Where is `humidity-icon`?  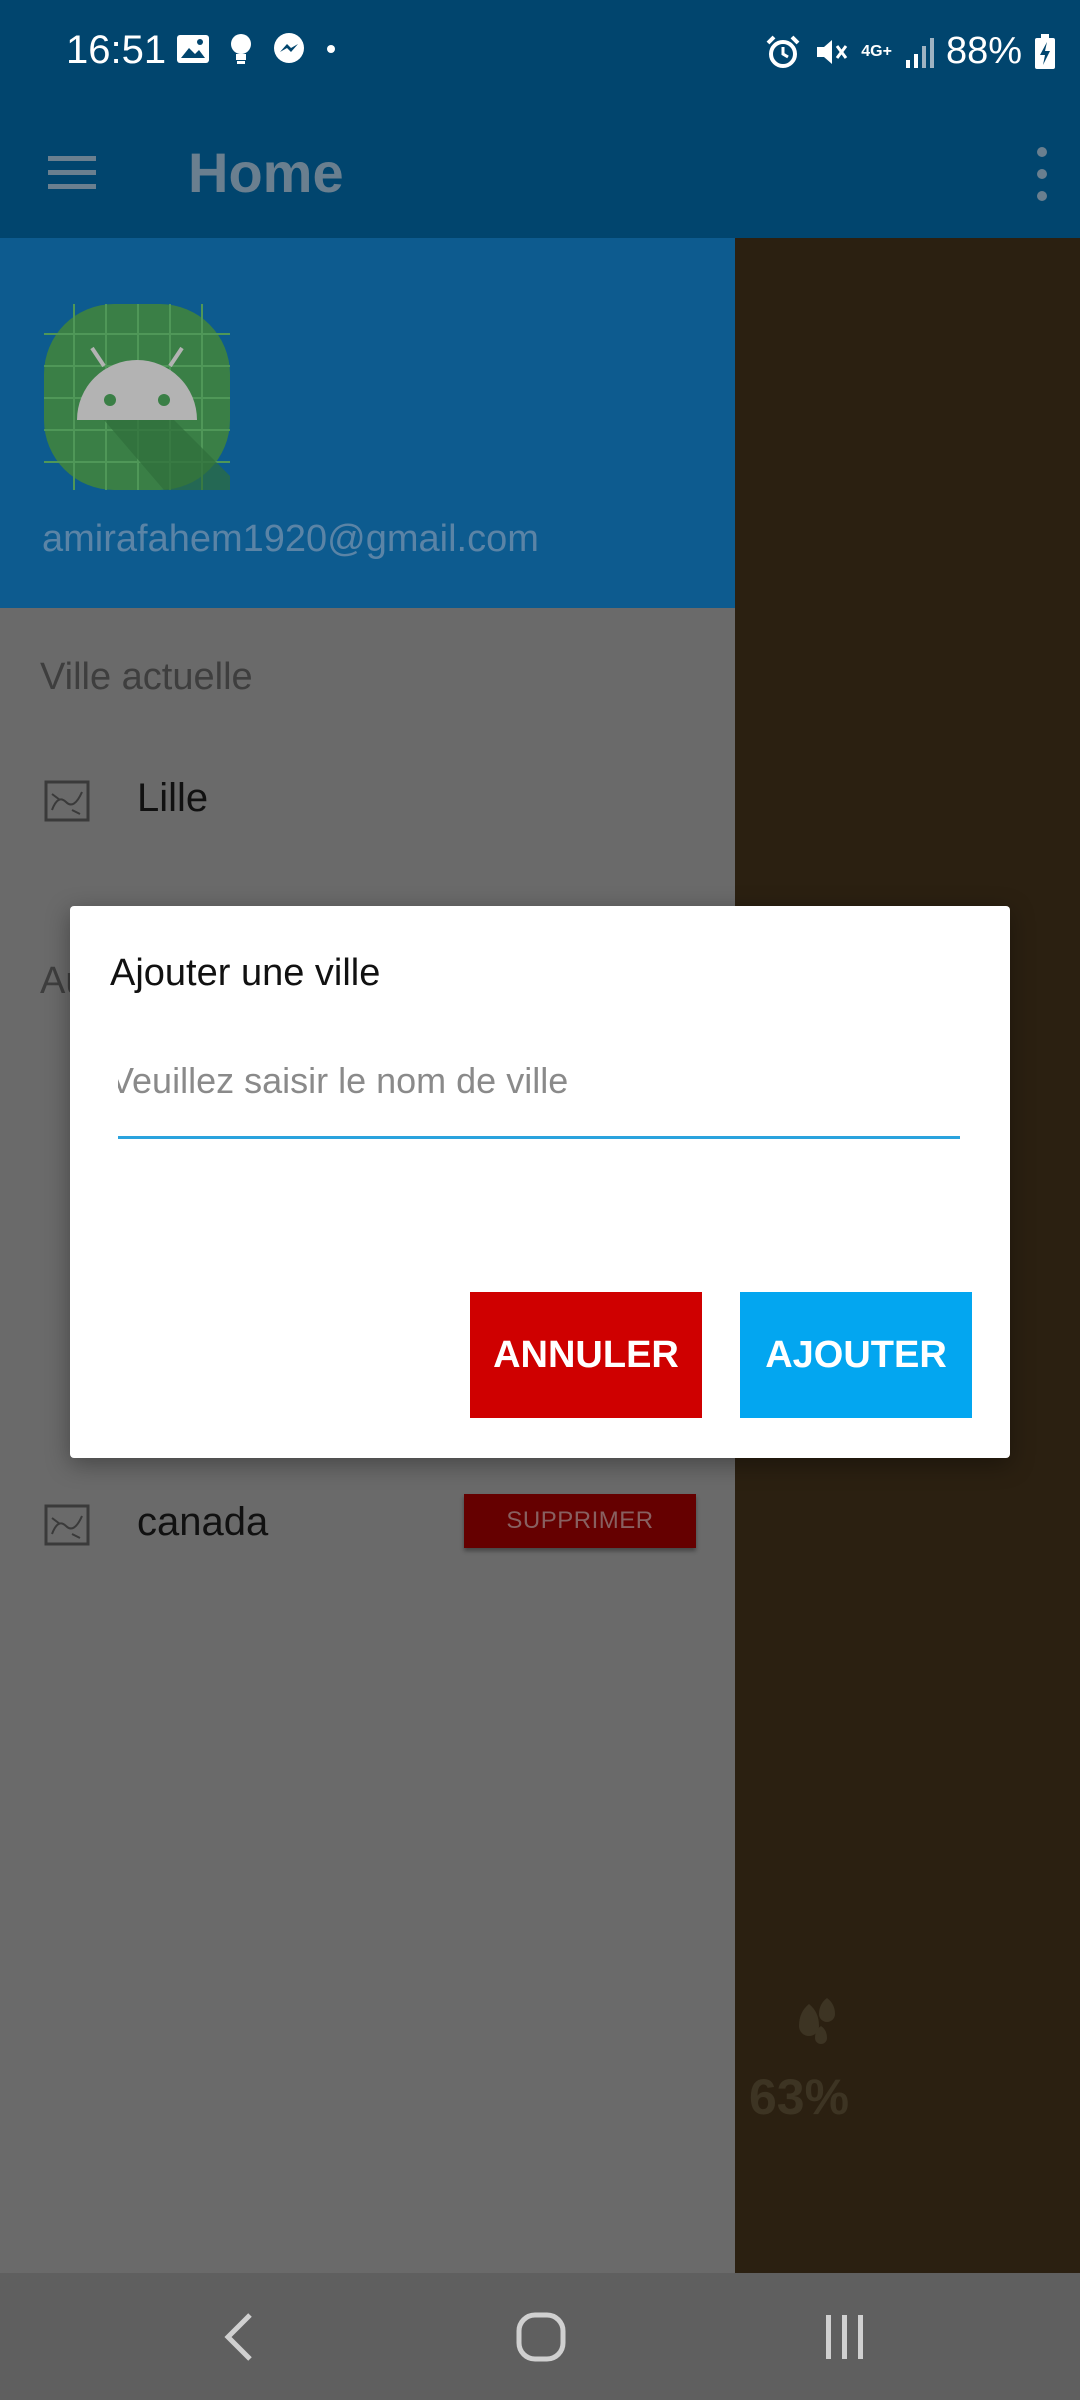
humidity-icon is located at coordinates (817, 2021).